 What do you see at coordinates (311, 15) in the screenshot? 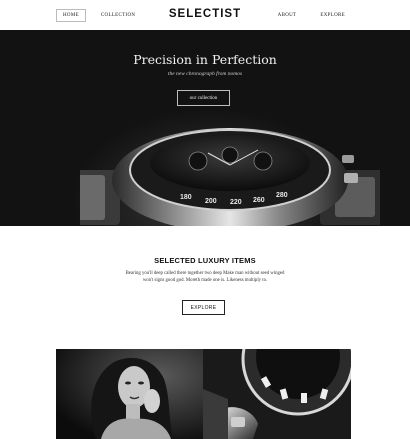
I see `nav-right: ABOUT EXPLORE` at bounding box center [311, 15].